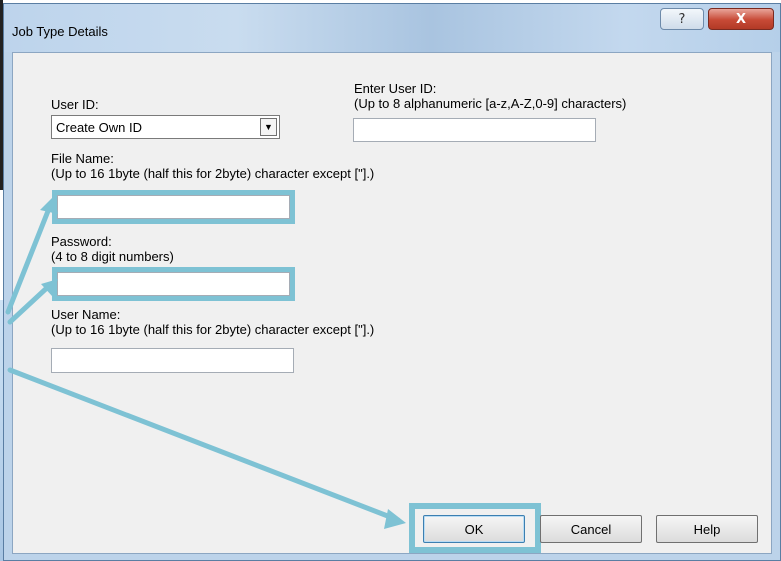 The width and height of the screenshot is (781, 561). I want to click on chevron-down-icon: ▼, so click(268, 127).